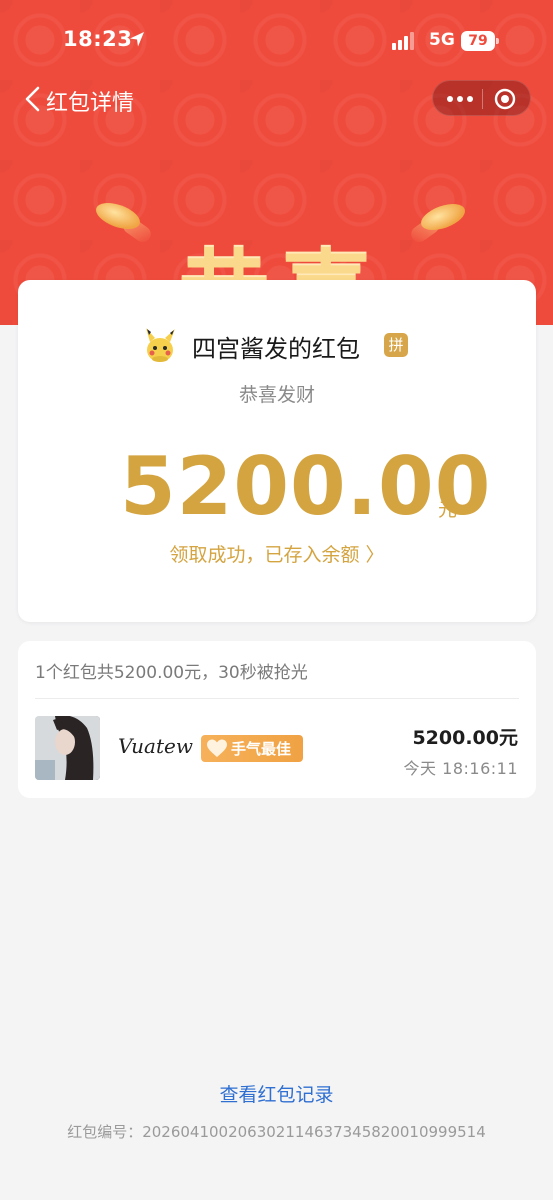 The height and width of the screenshot is (1200, 553). Describe the element at coordinates (276, 41) in the screenshot. I see `status-bar: 18:23 5G 79` at that location.